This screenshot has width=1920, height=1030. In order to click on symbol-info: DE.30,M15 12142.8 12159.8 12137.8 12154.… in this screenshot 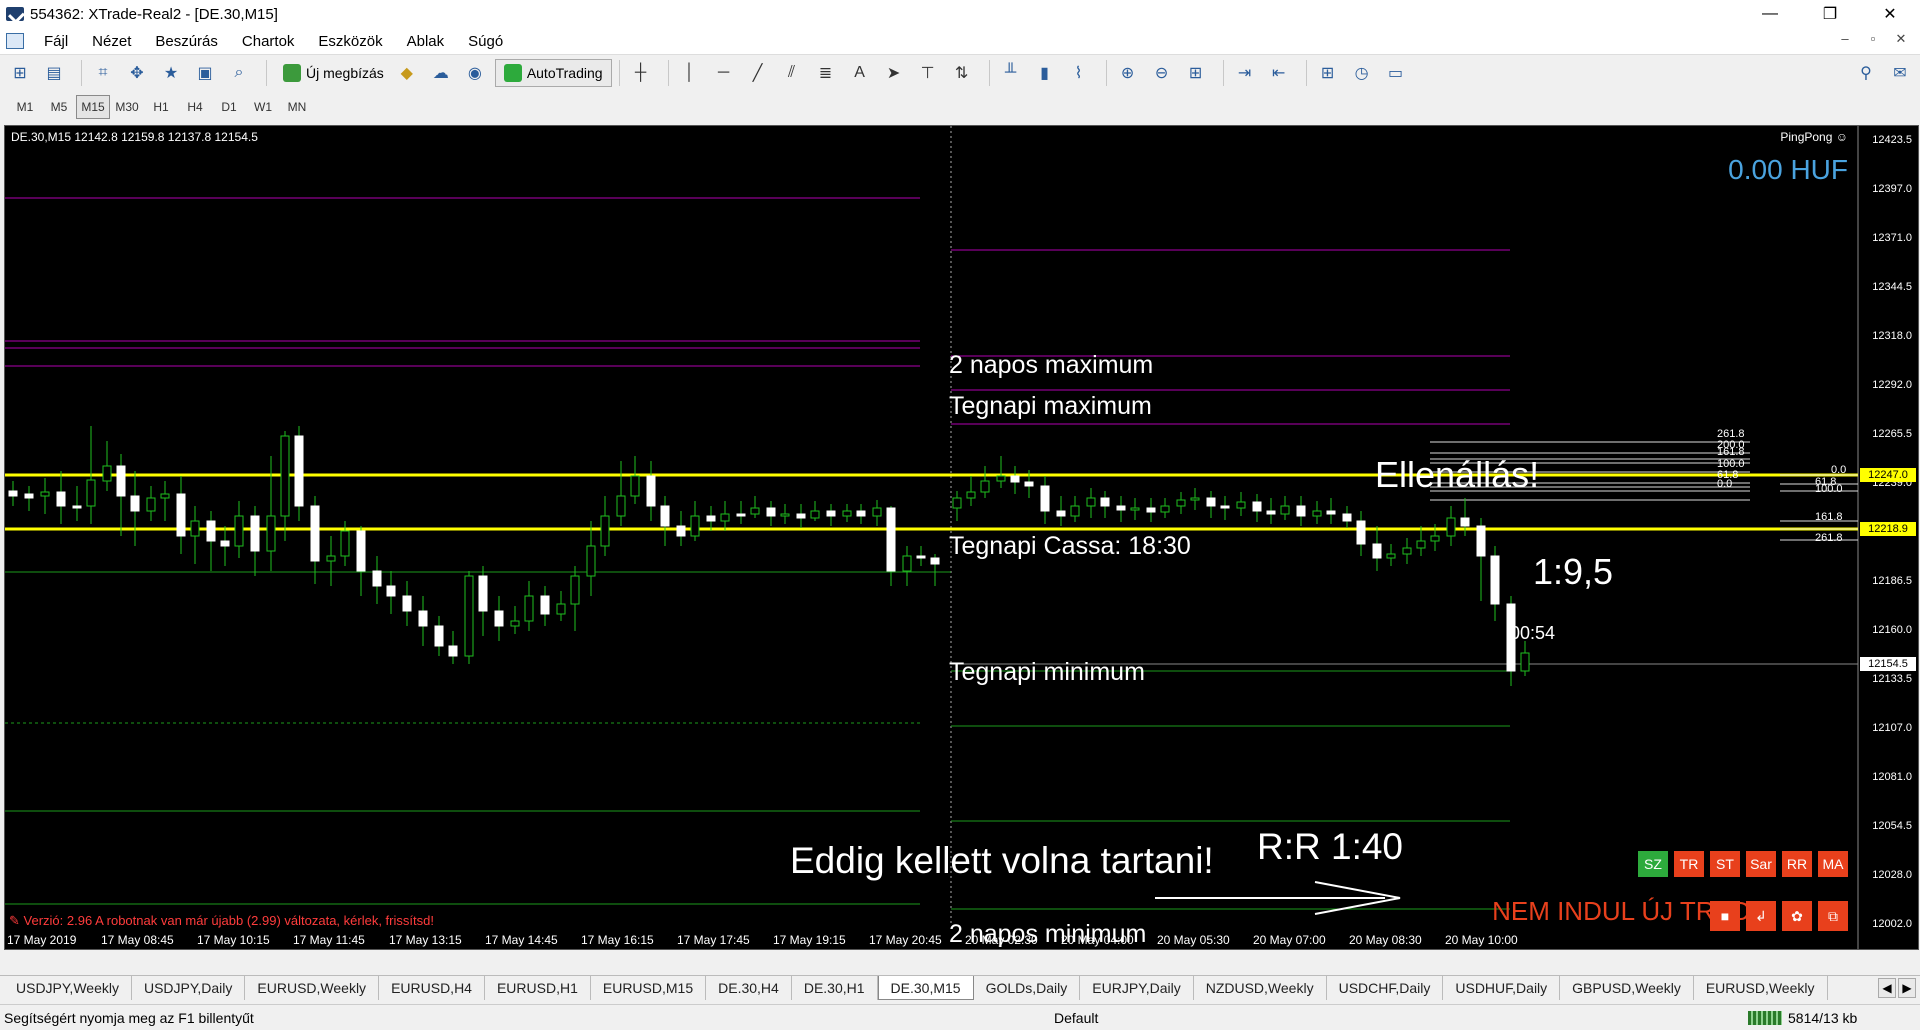, I will do `click(134, 137)`.